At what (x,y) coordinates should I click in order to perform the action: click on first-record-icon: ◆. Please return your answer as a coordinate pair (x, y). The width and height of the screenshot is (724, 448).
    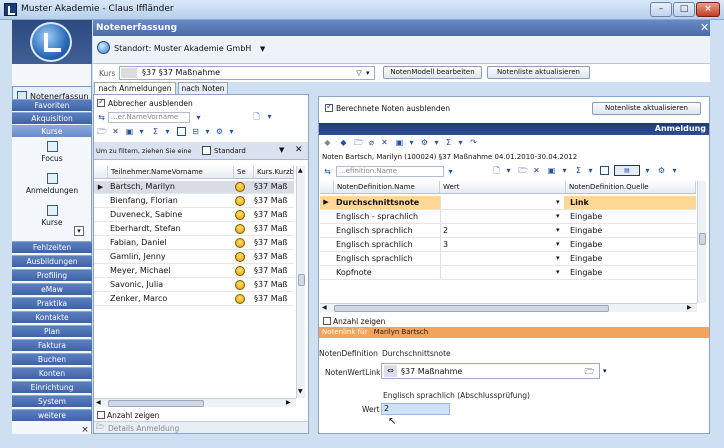
    Looking at the image, I should click on (327, 142).